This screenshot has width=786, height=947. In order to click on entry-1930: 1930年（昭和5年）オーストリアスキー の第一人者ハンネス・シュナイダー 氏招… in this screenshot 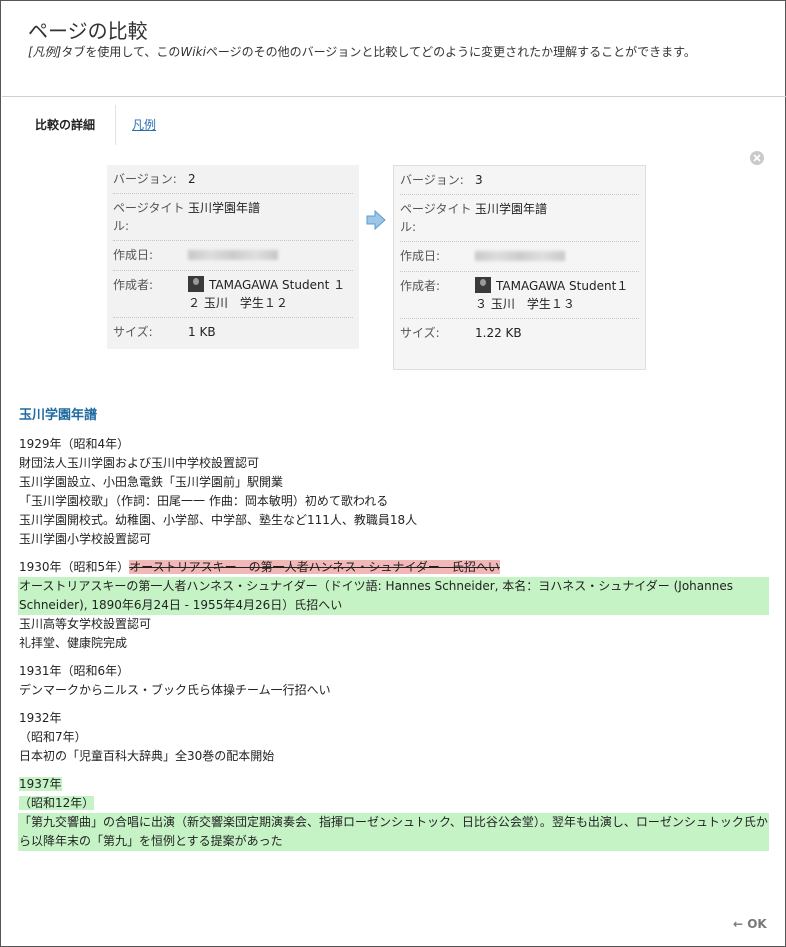, I will do `click(393, 605)`.